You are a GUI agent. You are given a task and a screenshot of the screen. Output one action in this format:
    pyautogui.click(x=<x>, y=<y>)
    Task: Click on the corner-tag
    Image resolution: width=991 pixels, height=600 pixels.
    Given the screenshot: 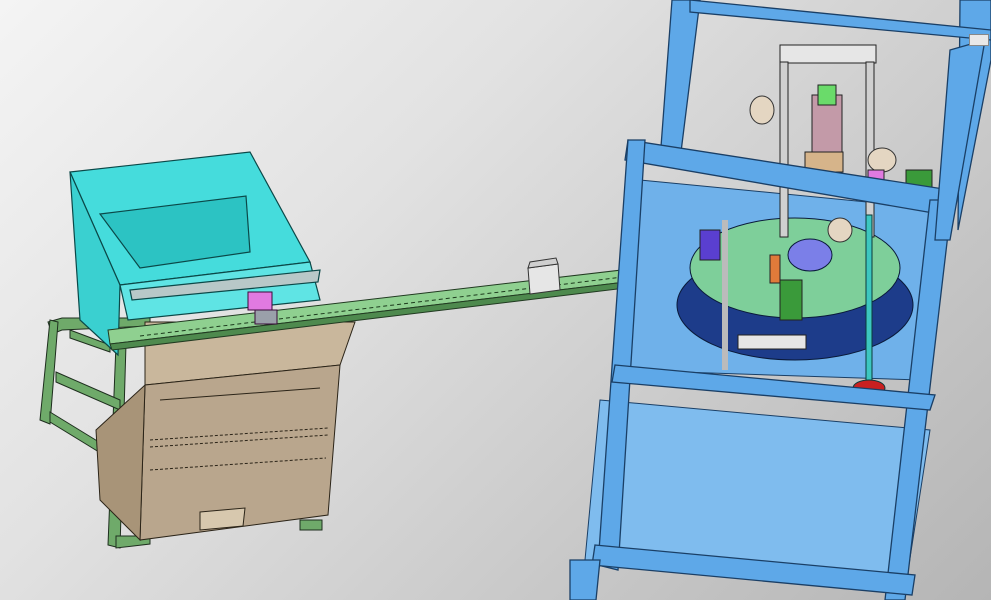 What is the action you would take?
    pyautogui.click(x=979, y=40)
    